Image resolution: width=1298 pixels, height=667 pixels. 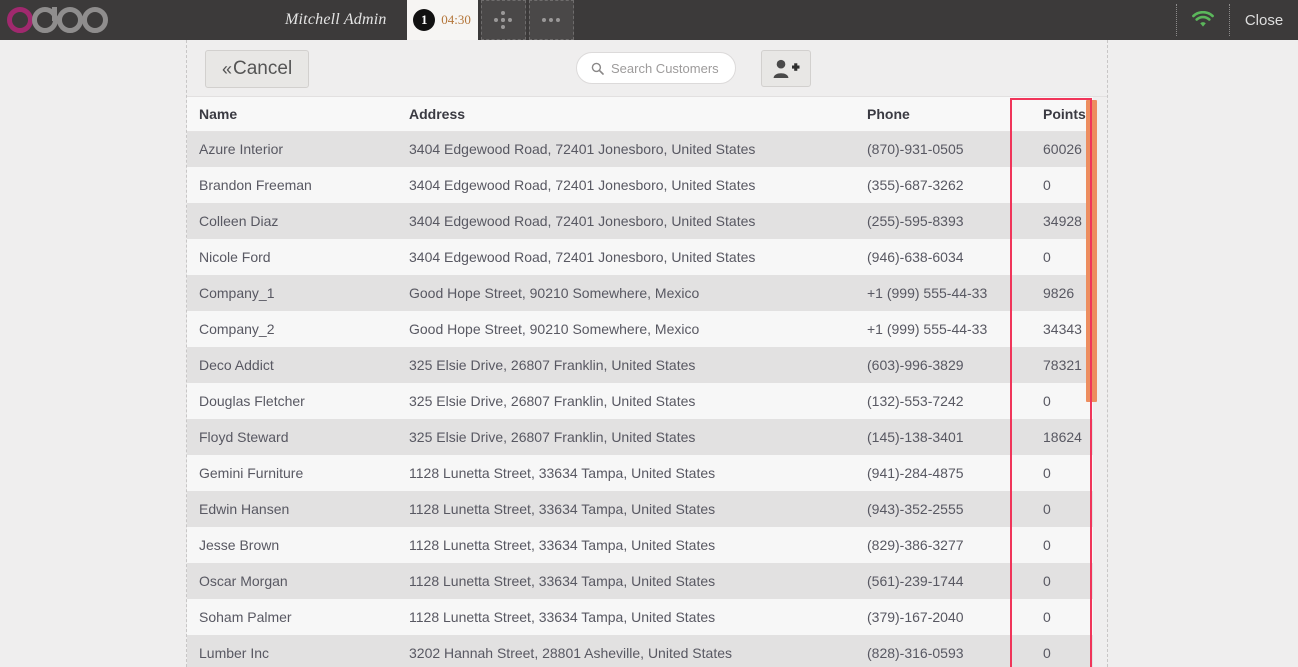 I want to click on cell-customer-points: 18624, so click(x=1062, y=437).